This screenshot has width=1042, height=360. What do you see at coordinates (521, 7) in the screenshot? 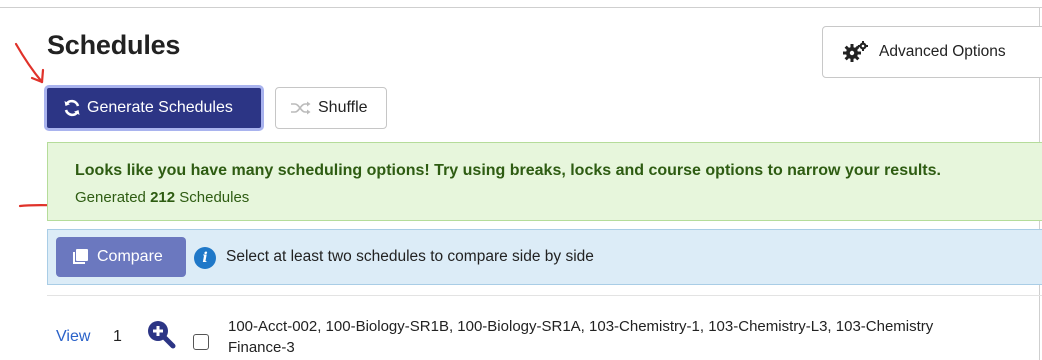
I see `top-border` at bounding box center [521, 7].